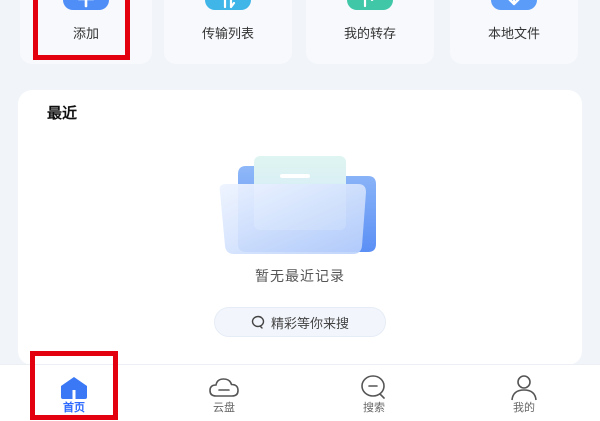 The image size is (600, 421). I want to click on profile-icon, so click(524, 387).